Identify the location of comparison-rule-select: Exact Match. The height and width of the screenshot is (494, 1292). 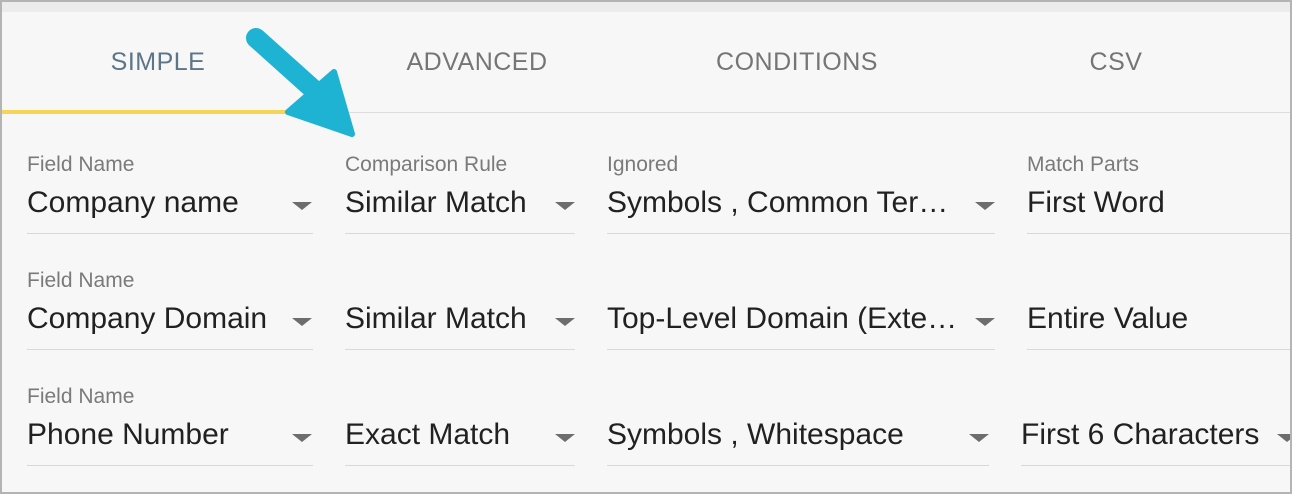
(460, 440).